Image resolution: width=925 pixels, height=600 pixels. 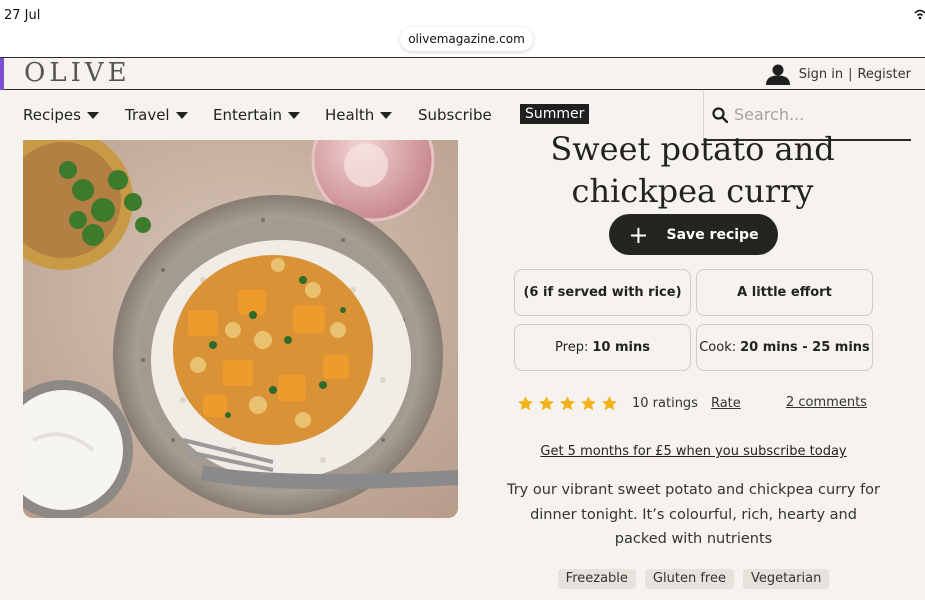 What do you see at coordinates (665, 403) in the screenshot?
I see `ratings-count: 10 ratings` at bounding box center [665, 403].